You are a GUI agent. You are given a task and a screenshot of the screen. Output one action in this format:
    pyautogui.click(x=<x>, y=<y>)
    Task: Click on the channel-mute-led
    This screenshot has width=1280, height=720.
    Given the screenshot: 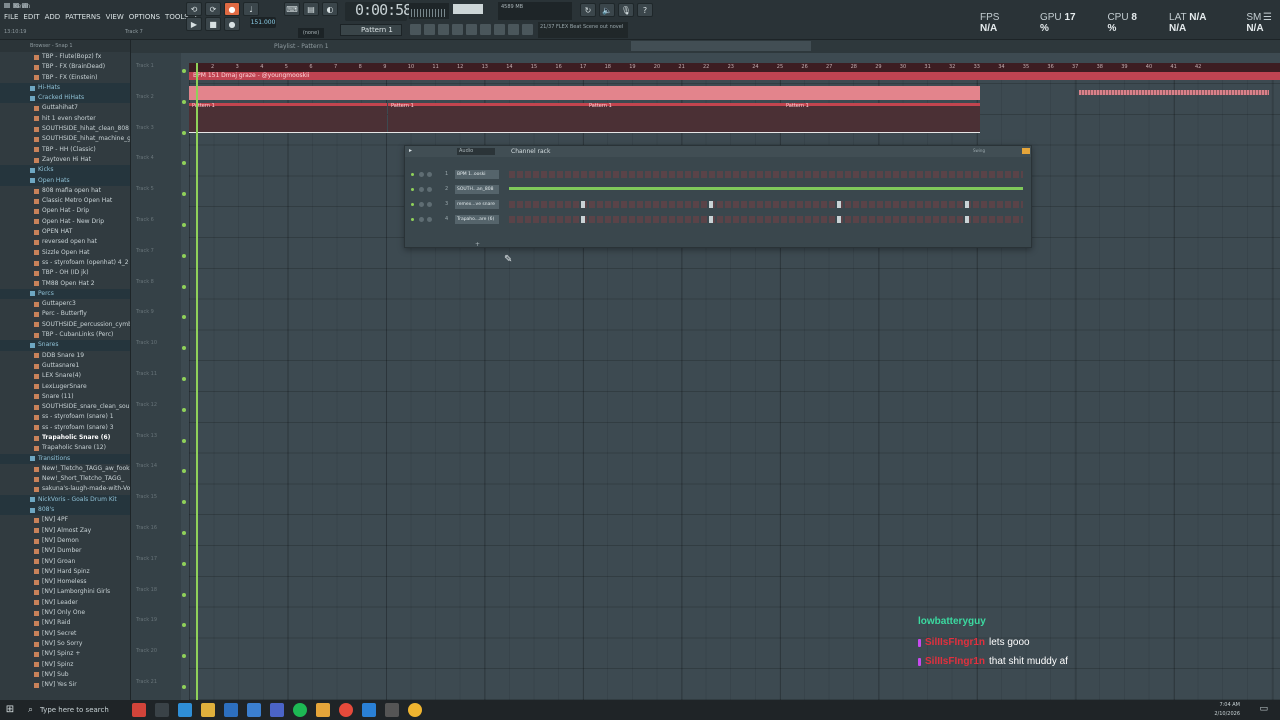 What is the action you would take?
    pyautogui.click(x=412, y=174)
    